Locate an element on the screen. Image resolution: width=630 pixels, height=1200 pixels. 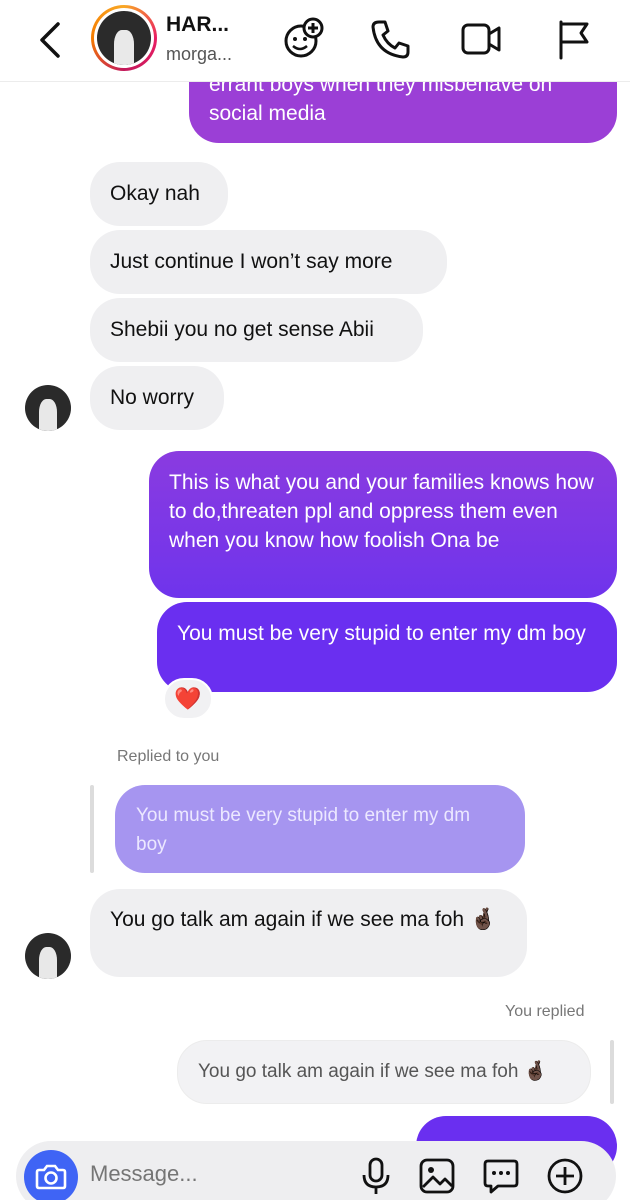
message-incoming: Shebii you no get sense Abii is located at coordinates (256, 330).